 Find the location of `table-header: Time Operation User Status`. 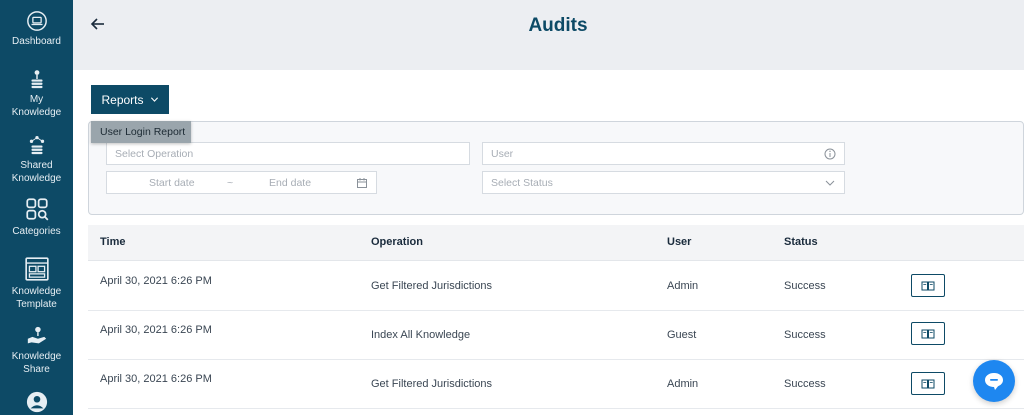

table-header: Time Operation User Status is located at coordinates (556, 243).